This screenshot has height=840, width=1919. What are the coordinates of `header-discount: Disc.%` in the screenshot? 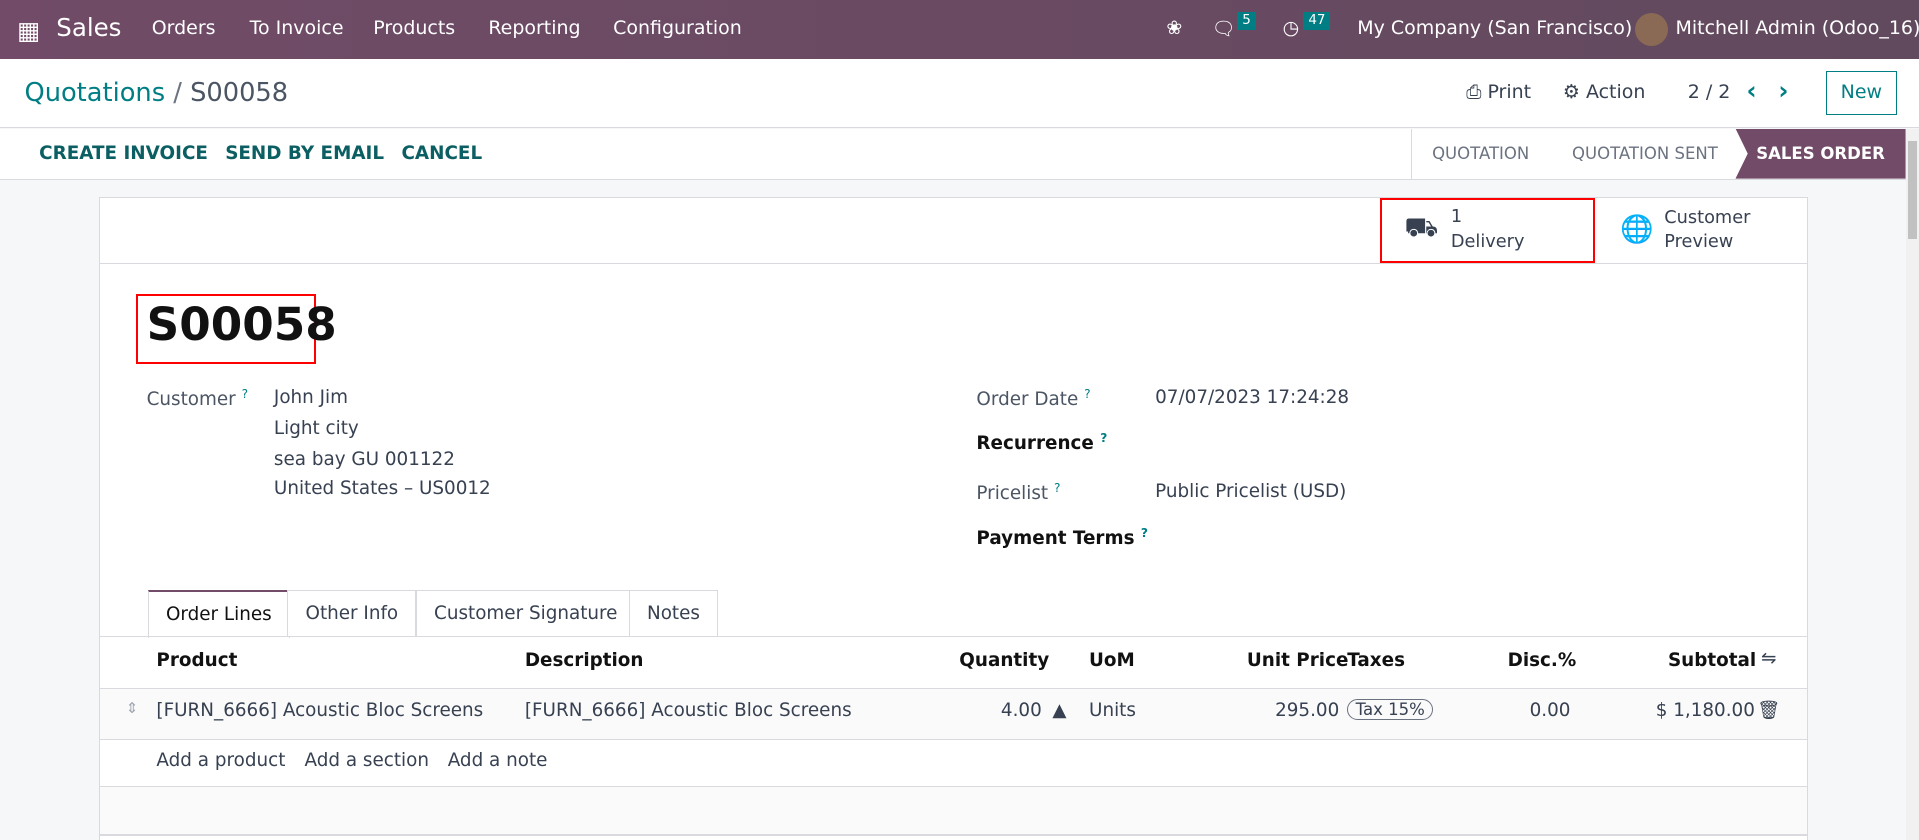 It's located at (1542, 660).